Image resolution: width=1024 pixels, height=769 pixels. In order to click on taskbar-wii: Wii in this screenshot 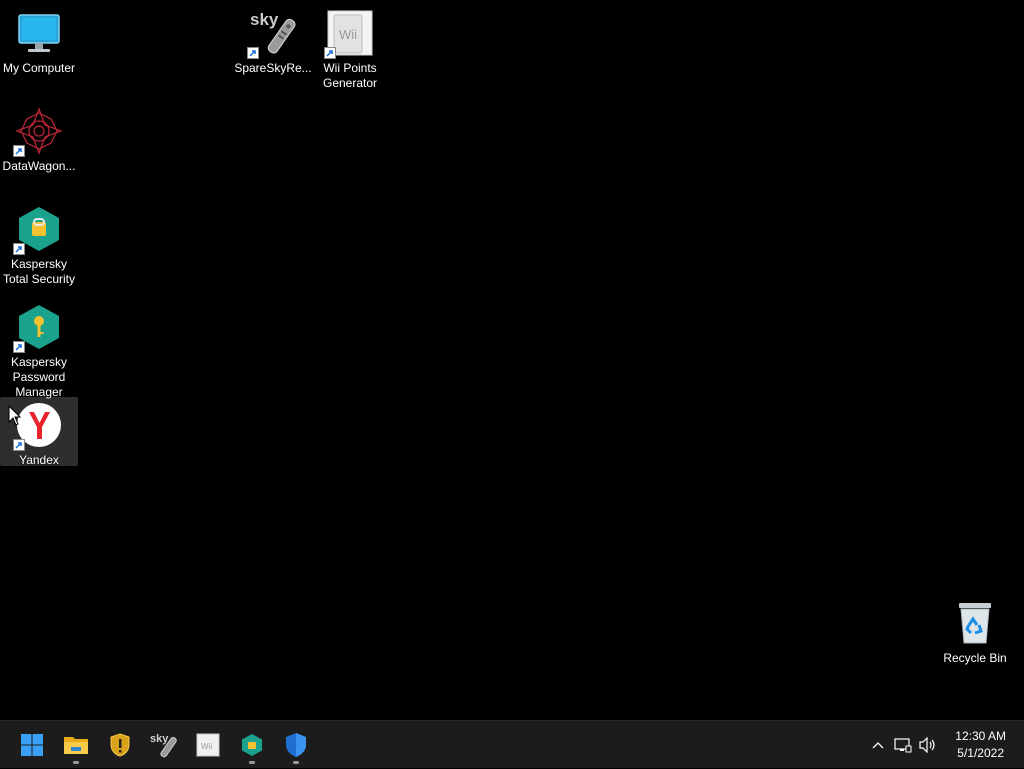, I will do `click(208, 745)`.